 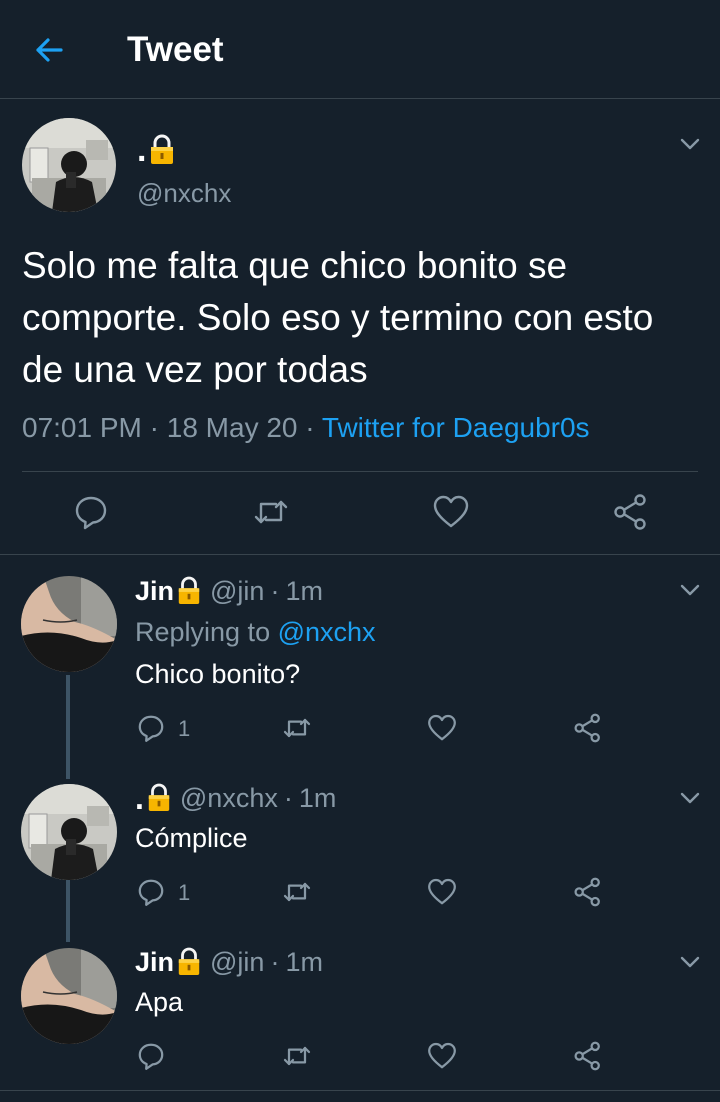 I want to click on reply-text: Cómplice, so click(x=191, y=838).